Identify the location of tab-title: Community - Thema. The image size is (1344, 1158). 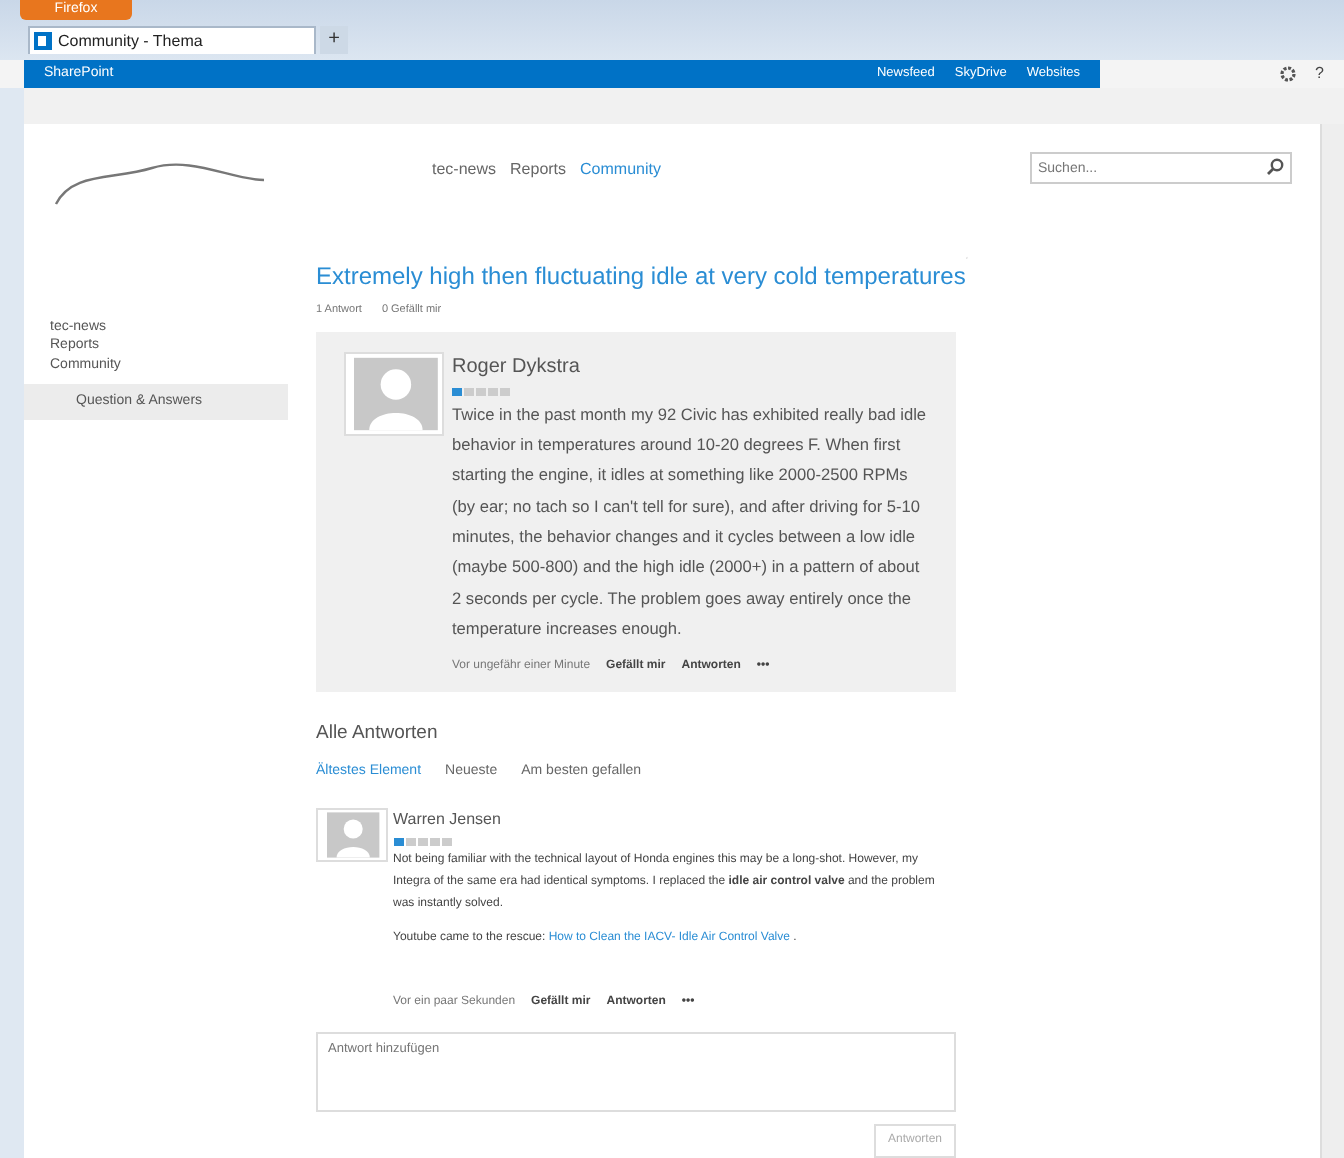
(130, 41).